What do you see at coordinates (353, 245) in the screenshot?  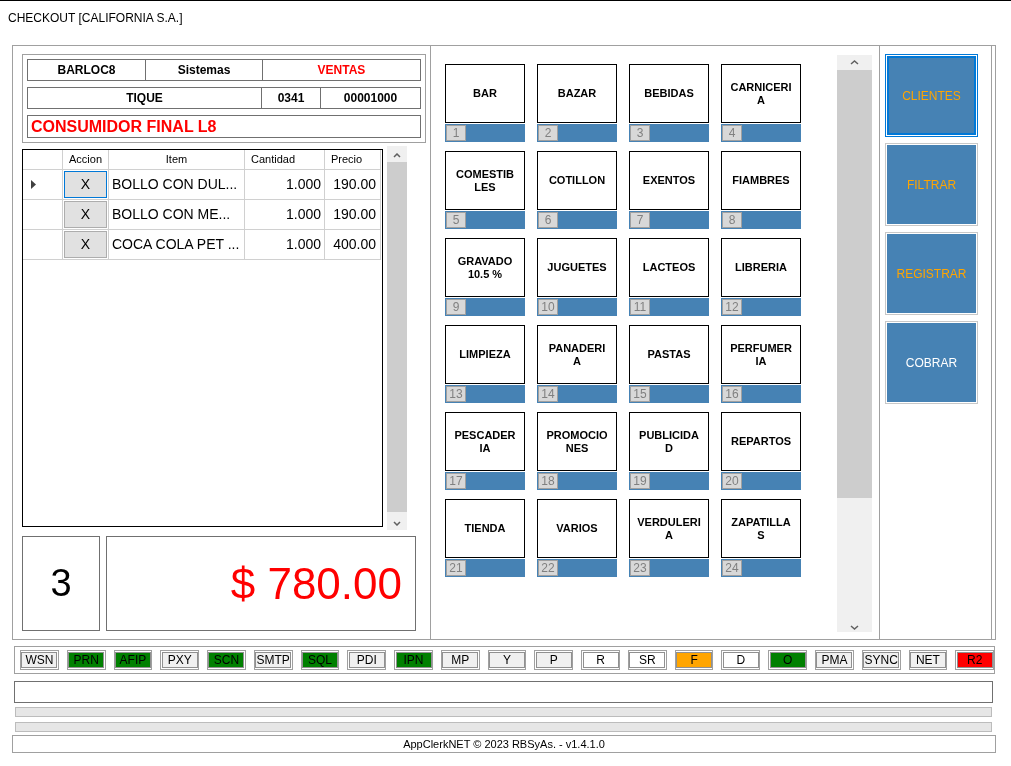 I see `table-cell: 400.00` at bounding box center [353, 245].